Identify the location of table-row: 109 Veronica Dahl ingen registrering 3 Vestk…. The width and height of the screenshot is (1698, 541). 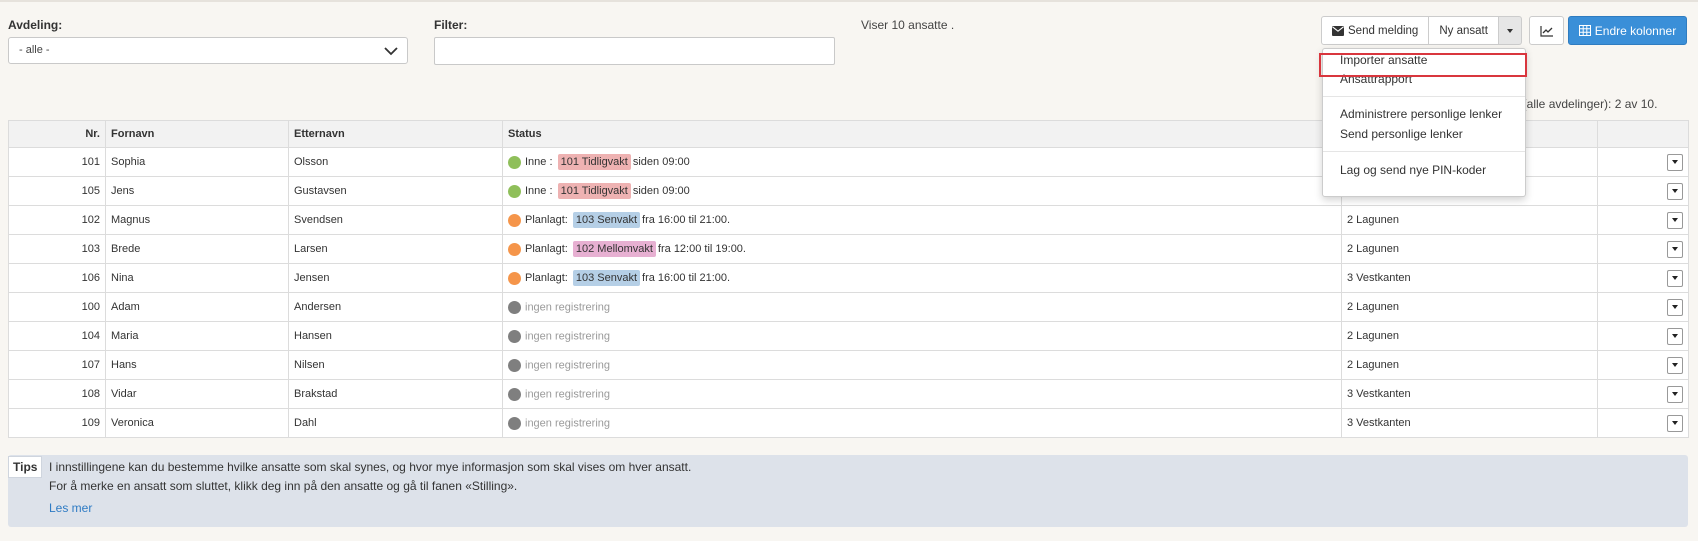
(848, 423).